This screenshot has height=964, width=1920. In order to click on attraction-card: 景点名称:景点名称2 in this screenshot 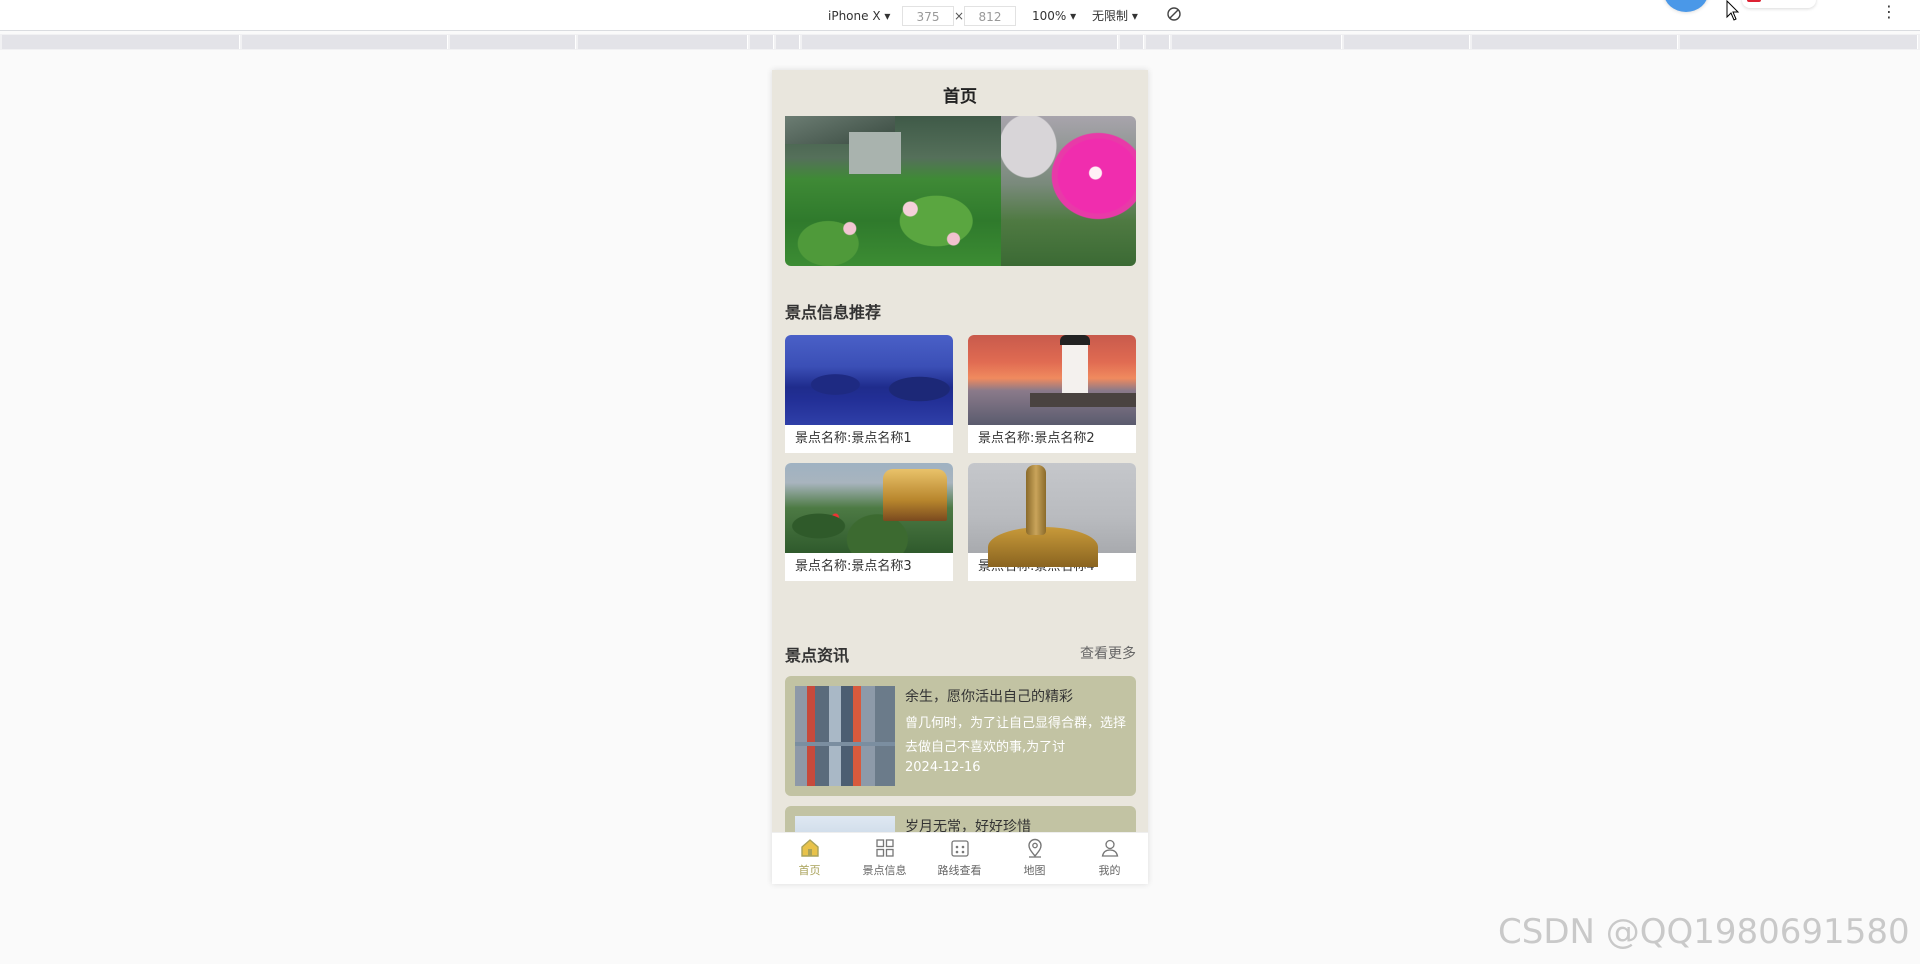, I will do `click(1052, 394)`.